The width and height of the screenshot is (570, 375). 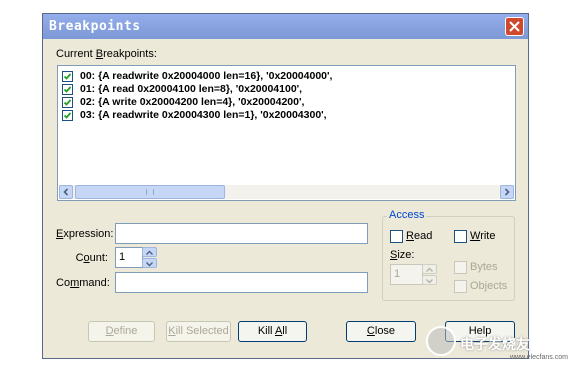 I want to click on command-input, so click(x=241, y=282).